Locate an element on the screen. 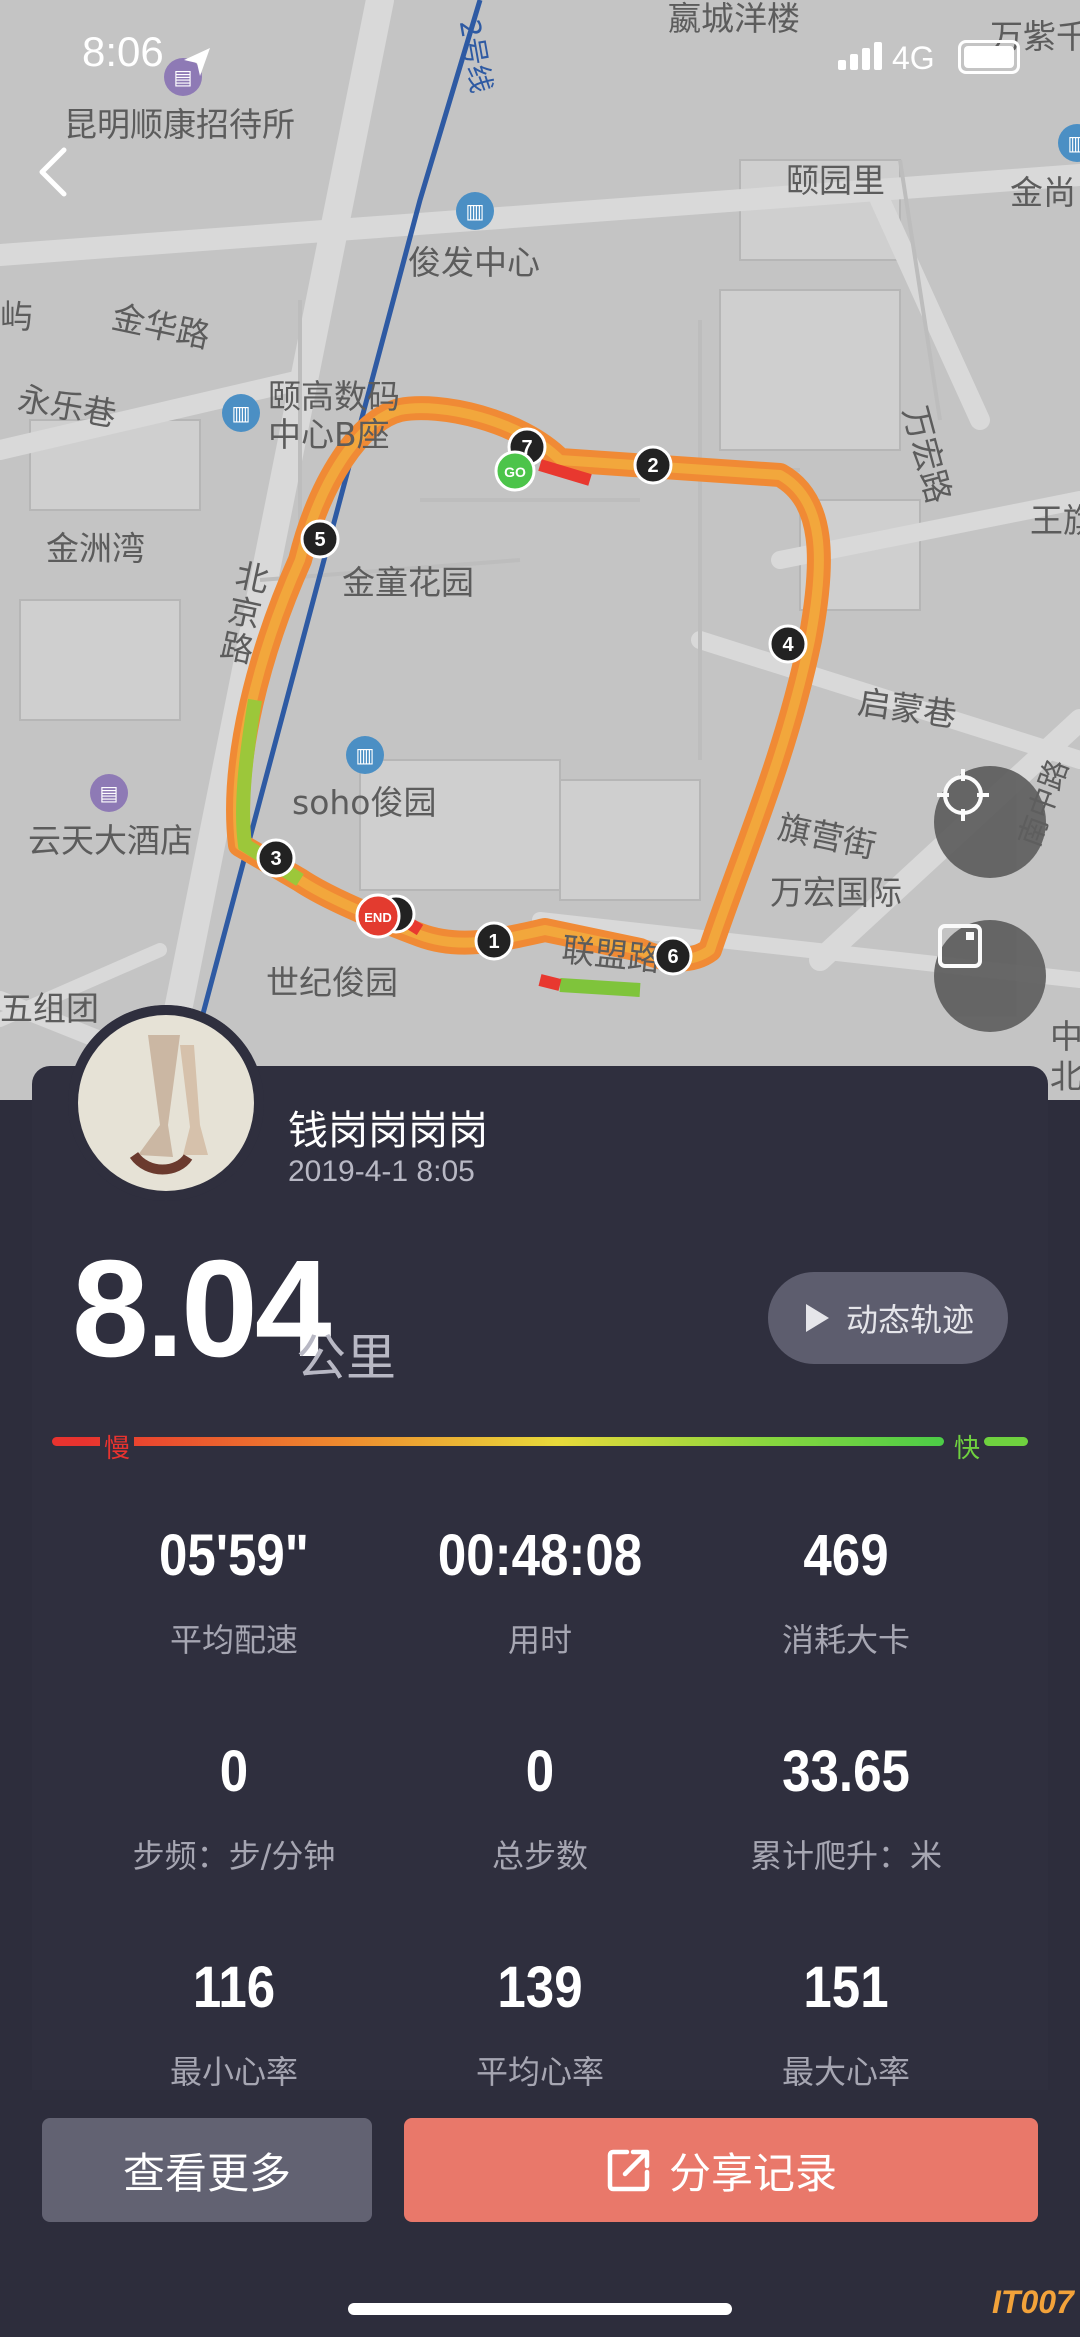  end-marker: END is located at coordinates (385, 916).